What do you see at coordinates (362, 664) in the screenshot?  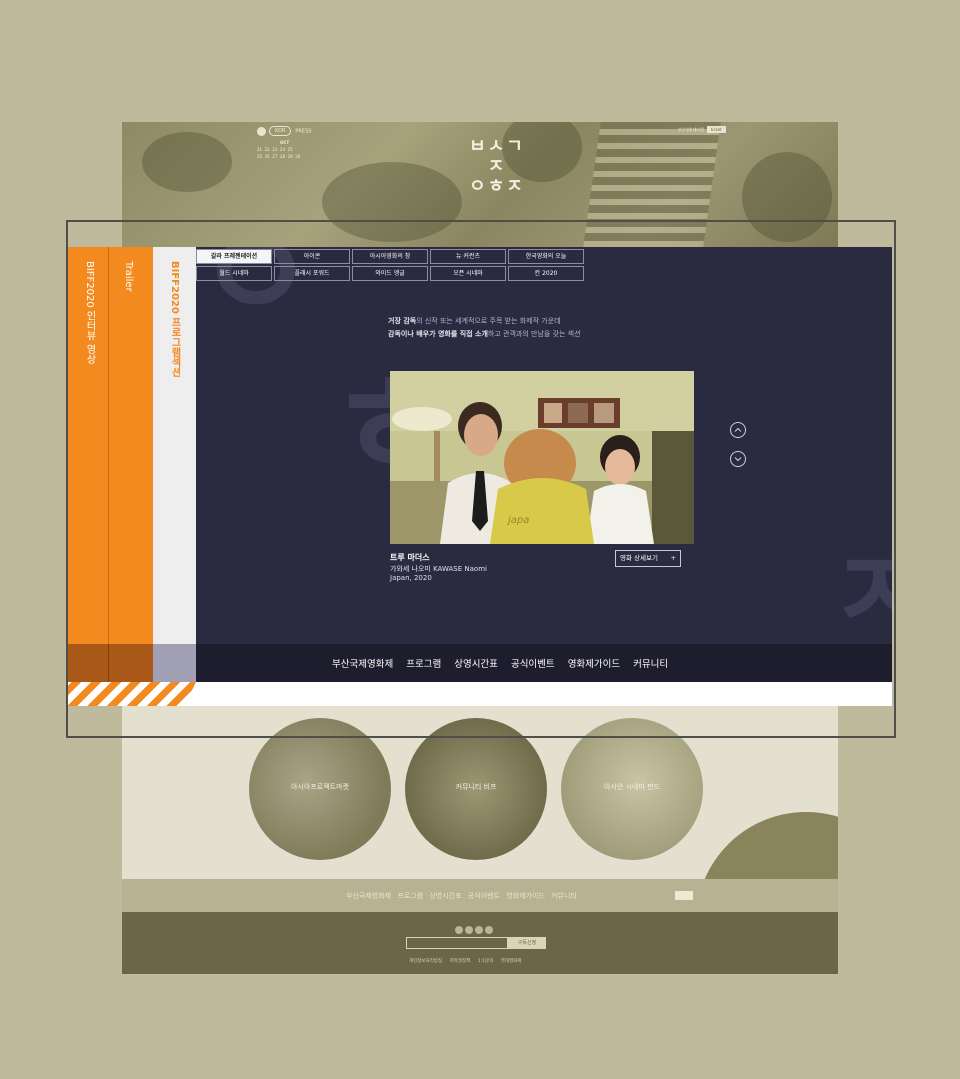 I see `nav-item-festival: 부산국제영화제` at bounding box center [362, 664].